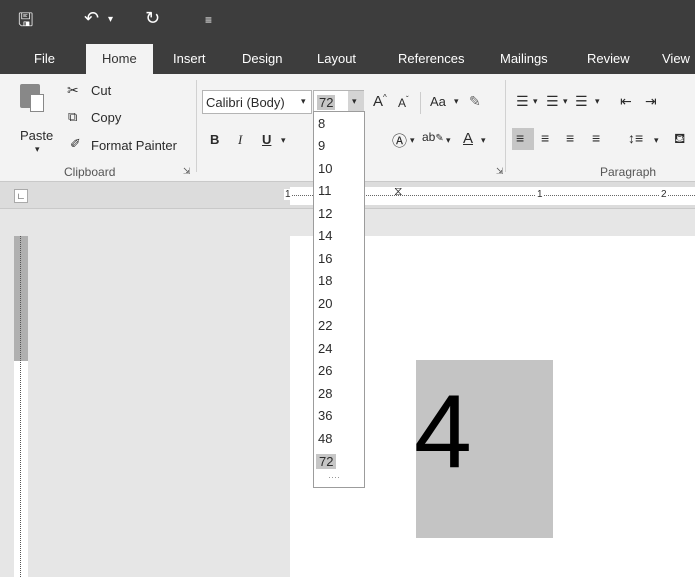 This screenshot has height=577, width=695. Describe the element at coordinates (266, 139) in the screenshot. I see `underline-button: U` at that location.